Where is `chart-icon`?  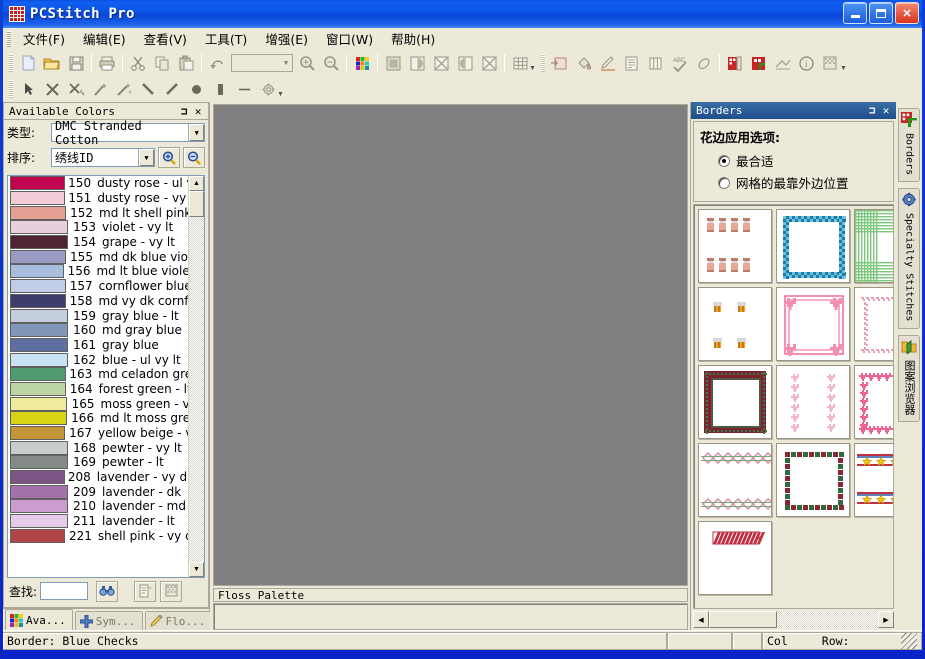
chart-icon is located at coordinates (831, 63).